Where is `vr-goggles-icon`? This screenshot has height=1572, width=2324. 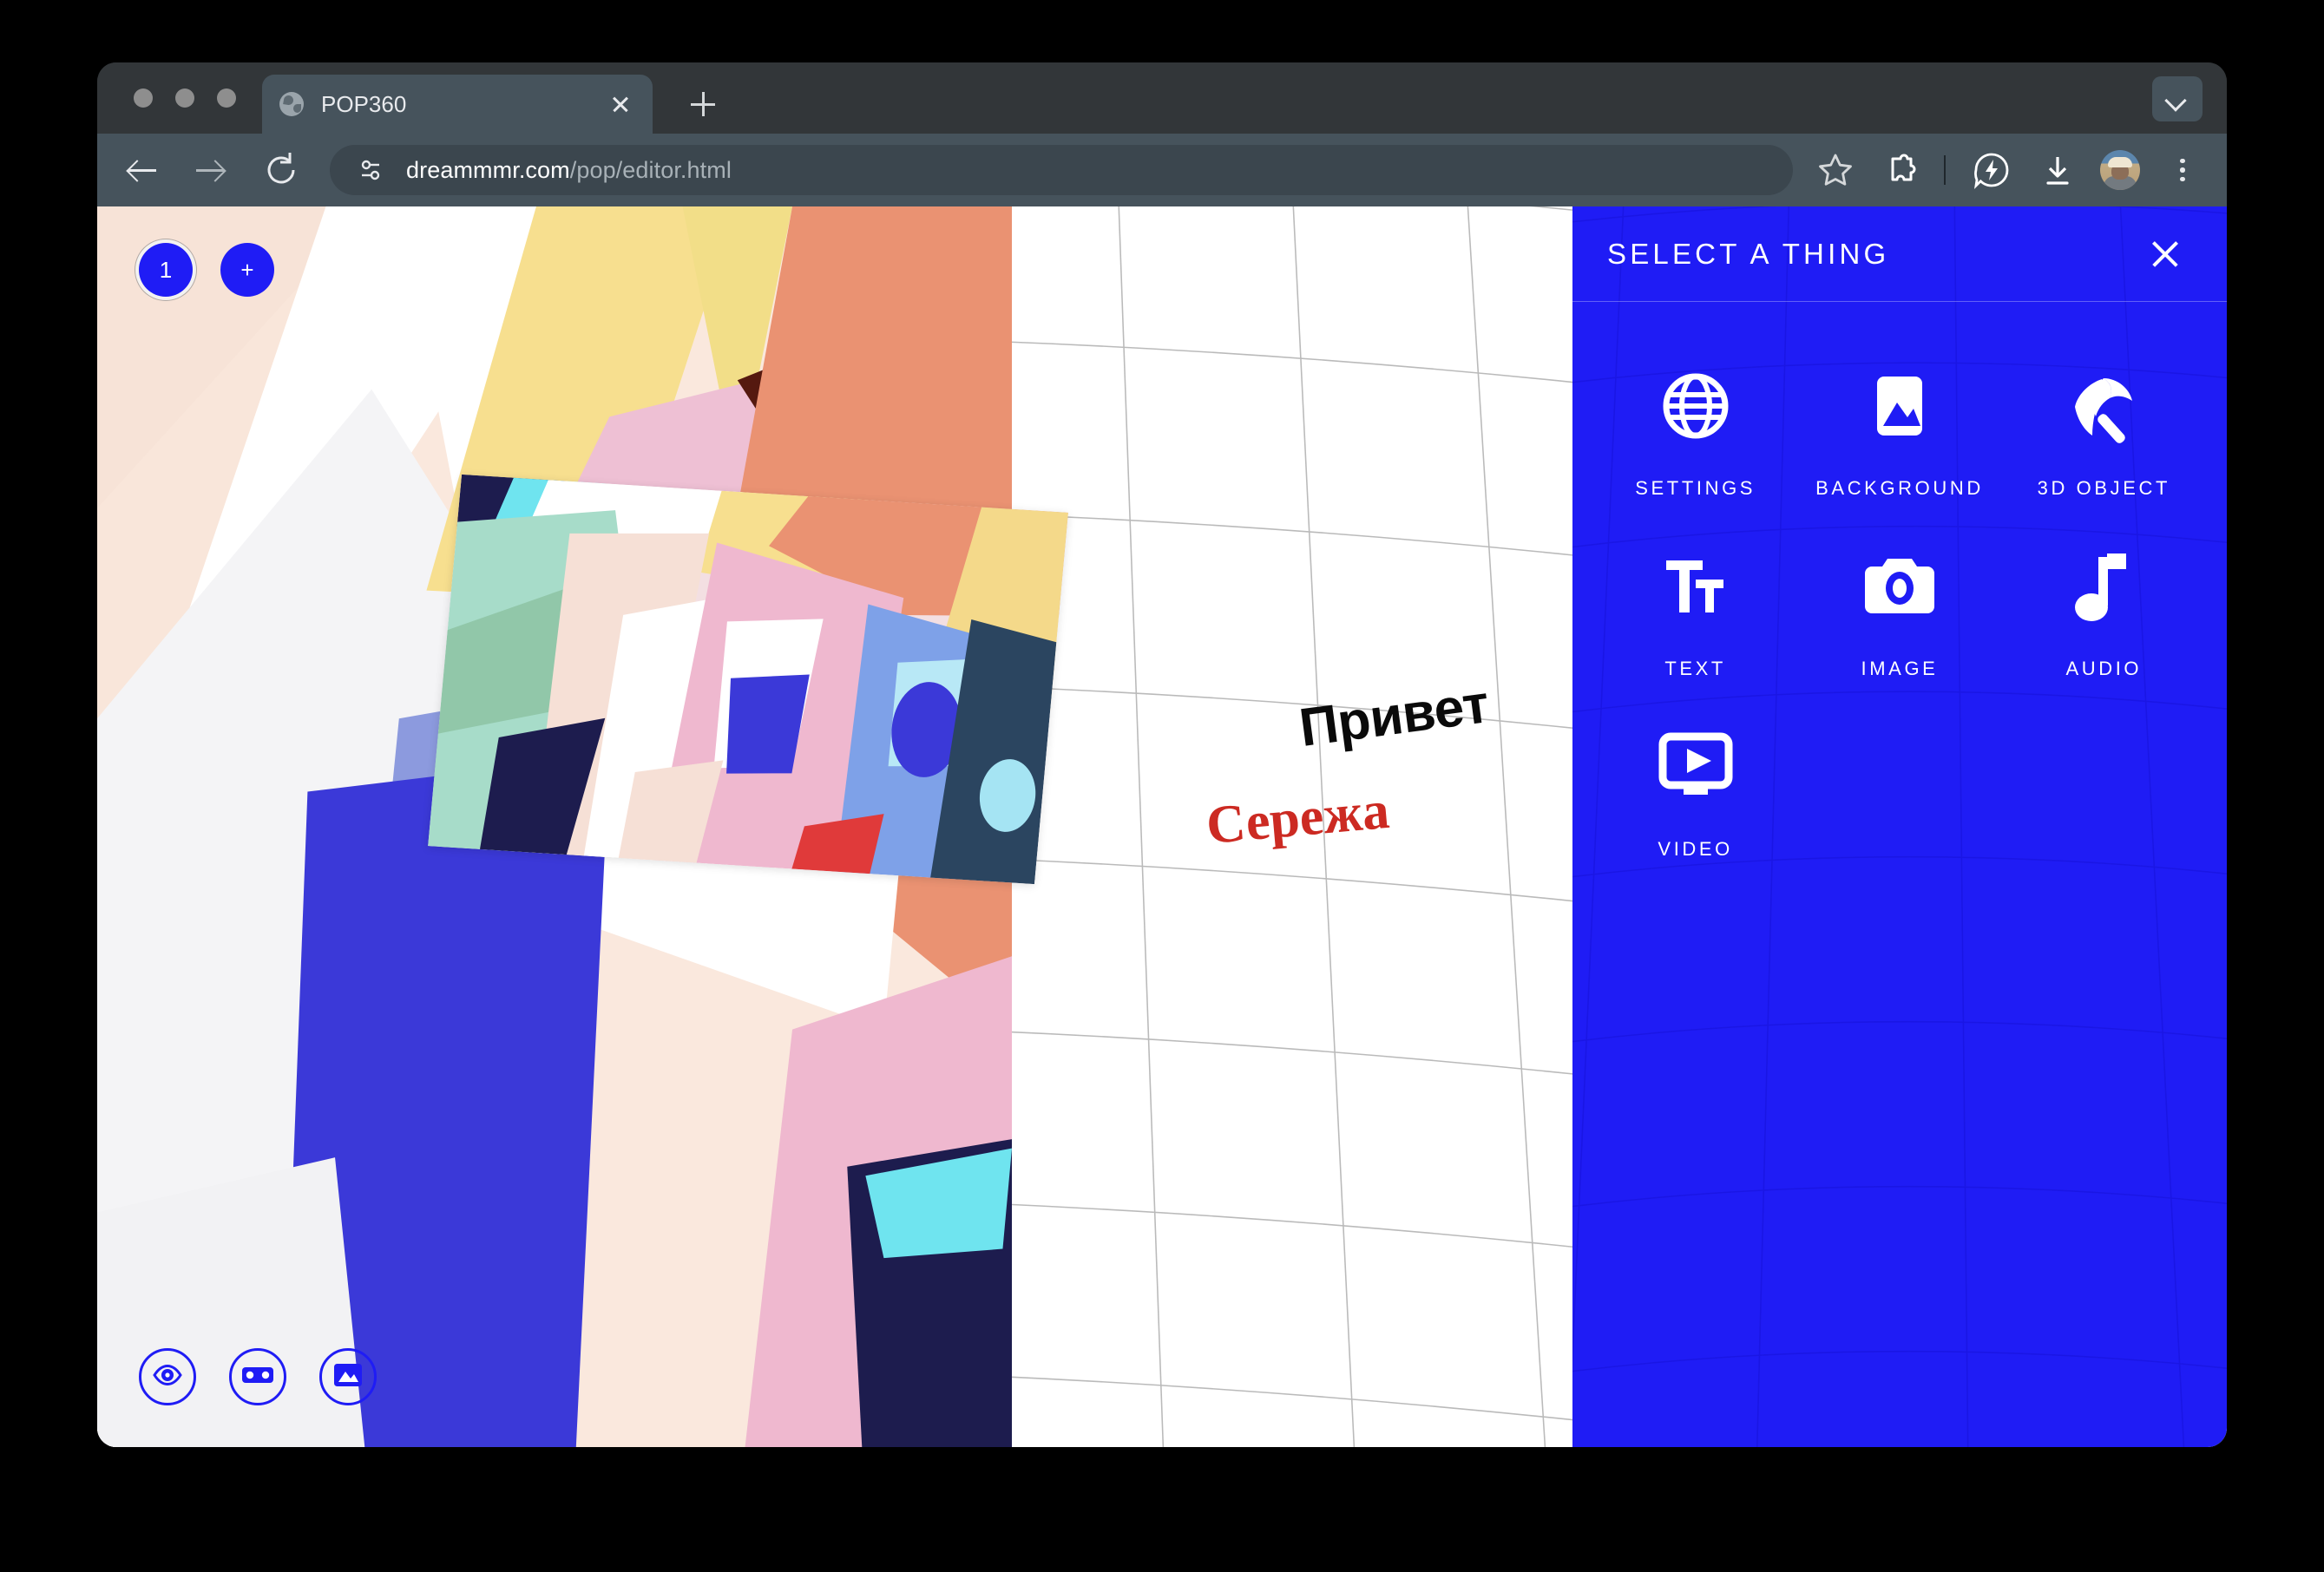 vr-goggles-icon is located at coordinates (257, 1377).